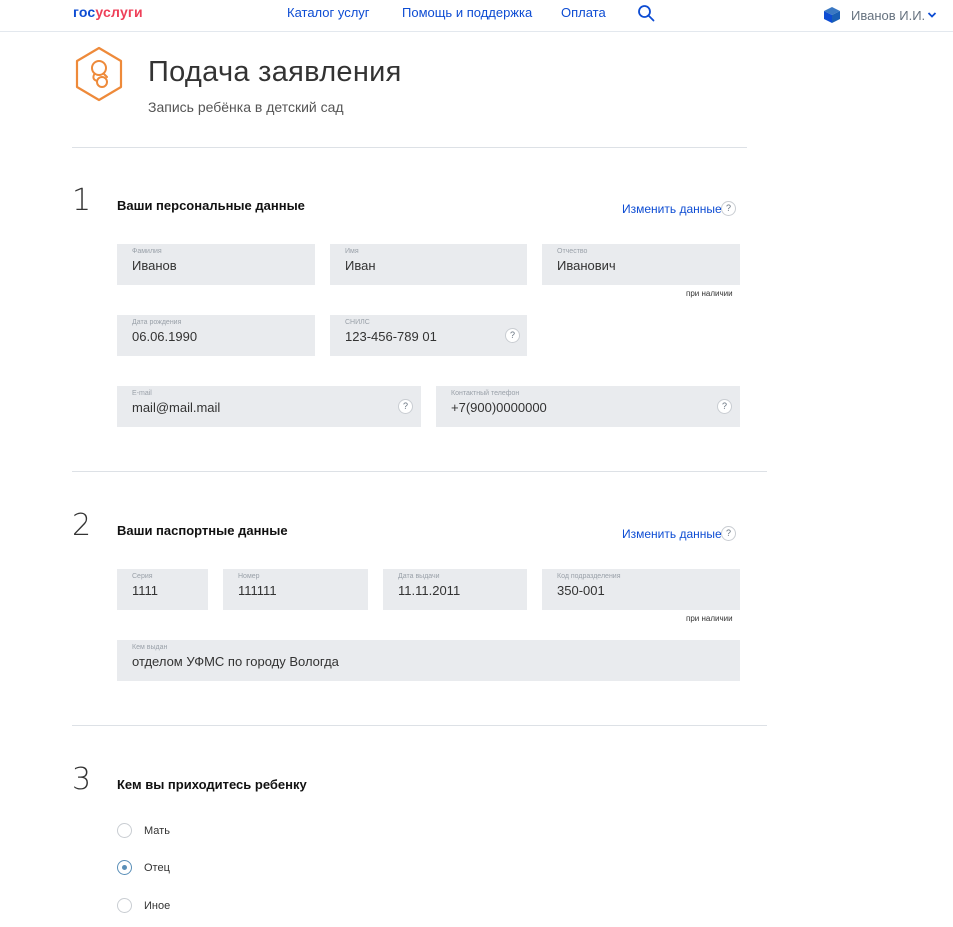 The image size is (953, 927). Describe the element at coordinates (589, 576) in the screenshot. I see `dept-code-label: Код подразделения` at that location.